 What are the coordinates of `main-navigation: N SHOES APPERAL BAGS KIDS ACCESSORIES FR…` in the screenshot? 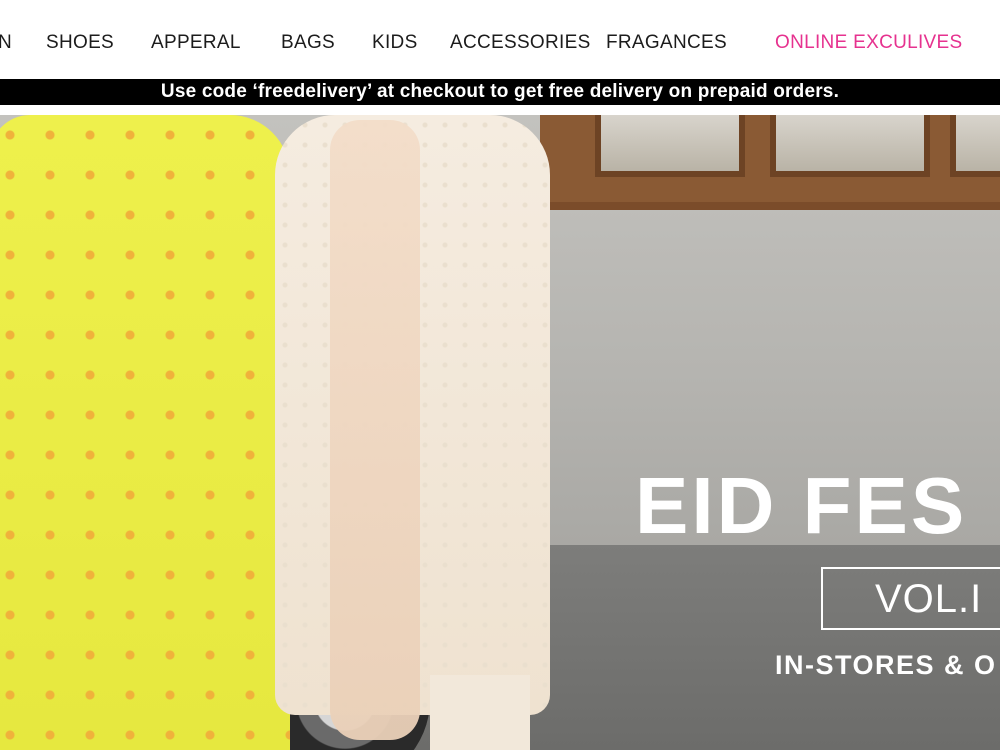 It's located at (500, 39).